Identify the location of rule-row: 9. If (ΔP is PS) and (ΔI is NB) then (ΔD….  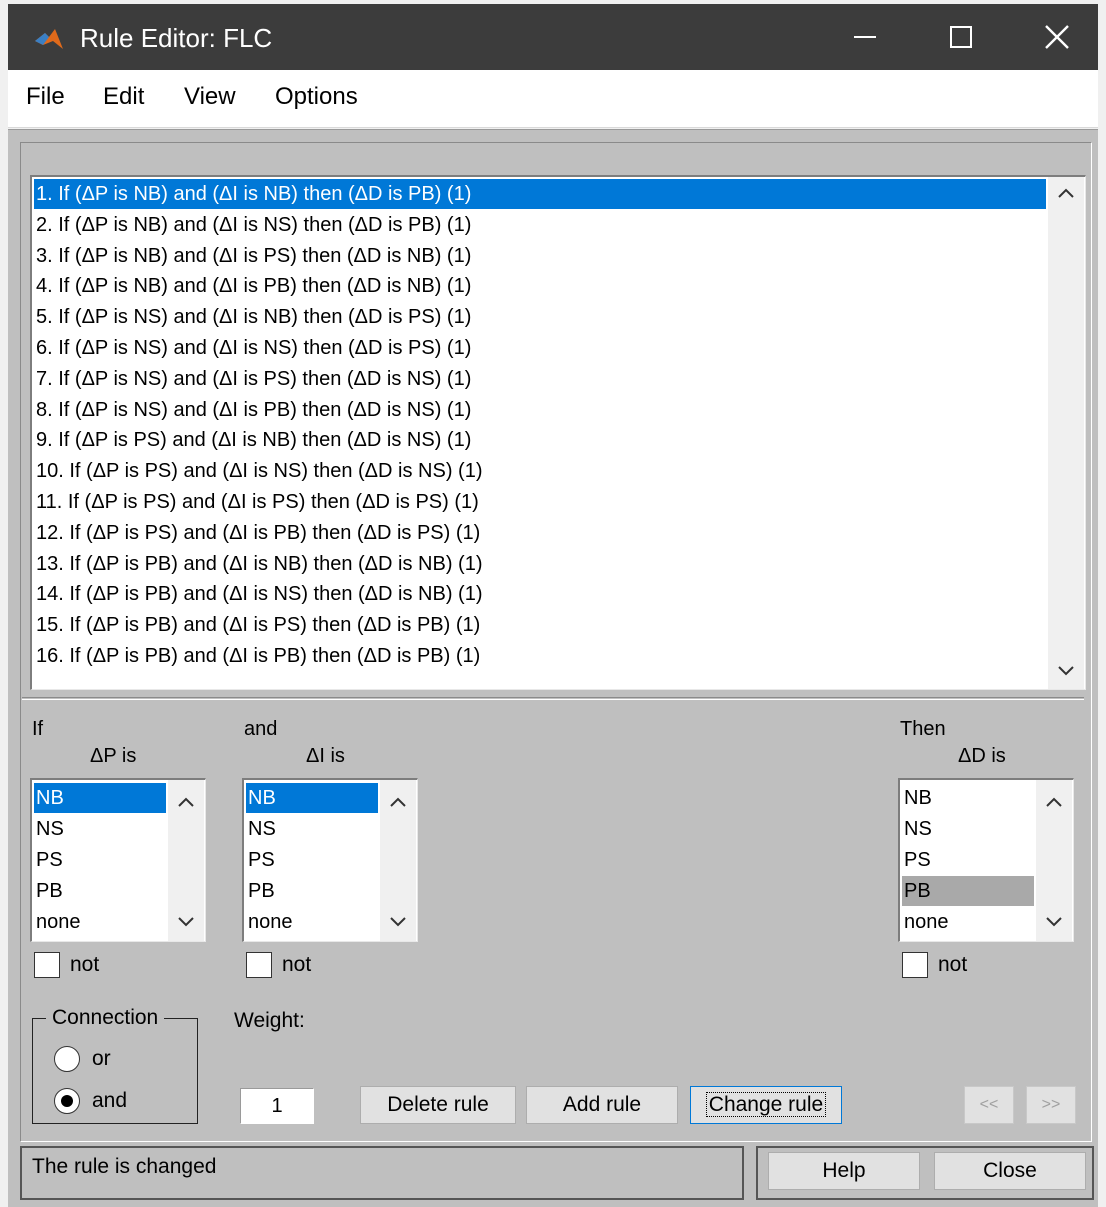
(540, 440).